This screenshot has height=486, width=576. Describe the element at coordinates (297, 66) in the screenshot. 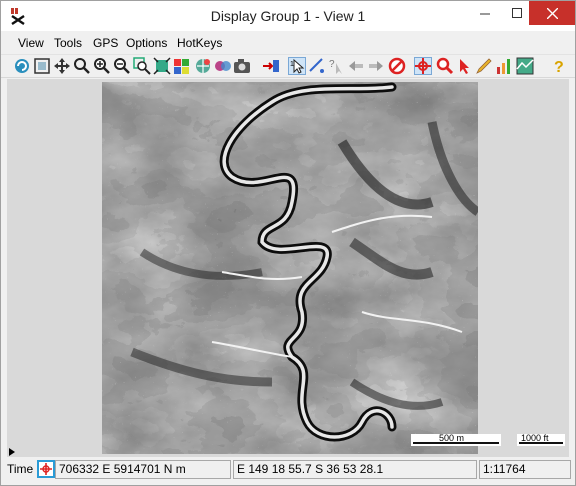

I see `select-tool-icon: 1` at that location.